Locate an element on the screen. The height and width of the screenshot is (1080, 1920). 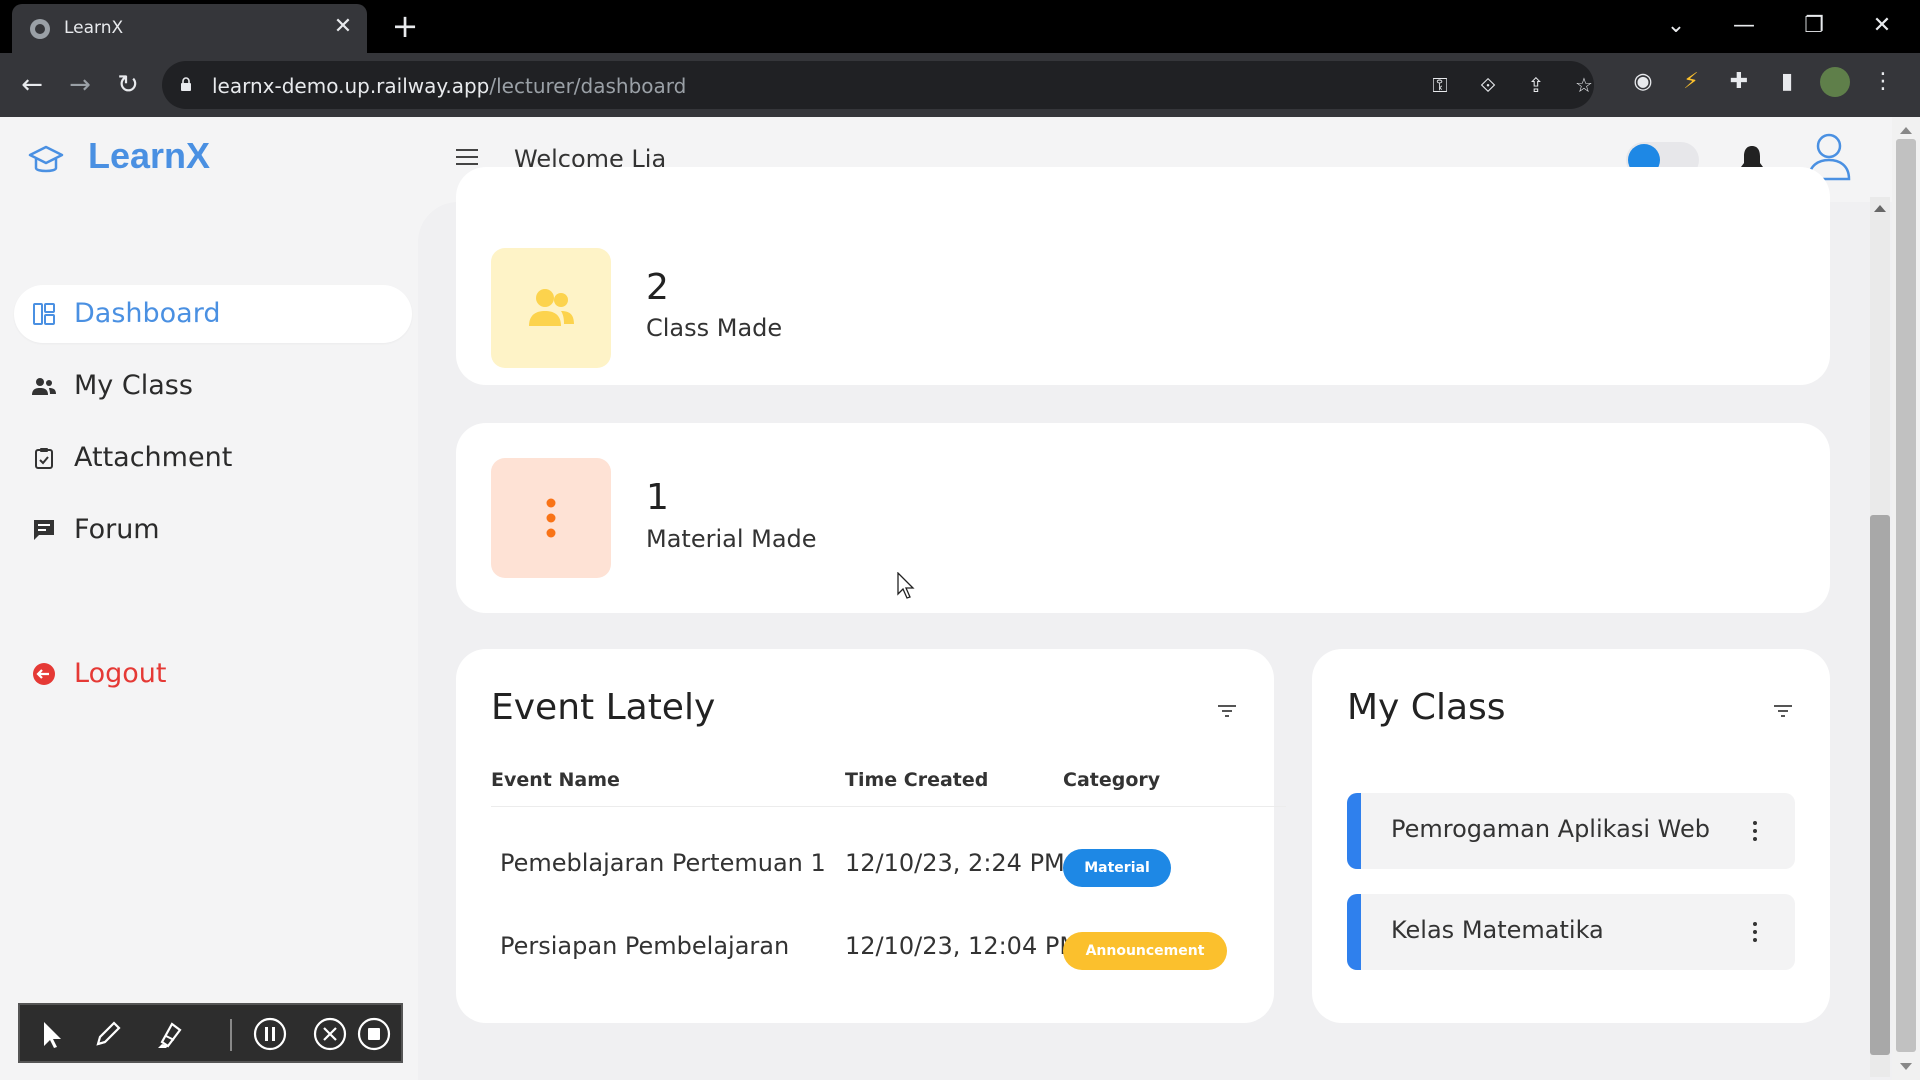
sidebar-item-dashboard: Dashboard is located at coordinates (213, 314).